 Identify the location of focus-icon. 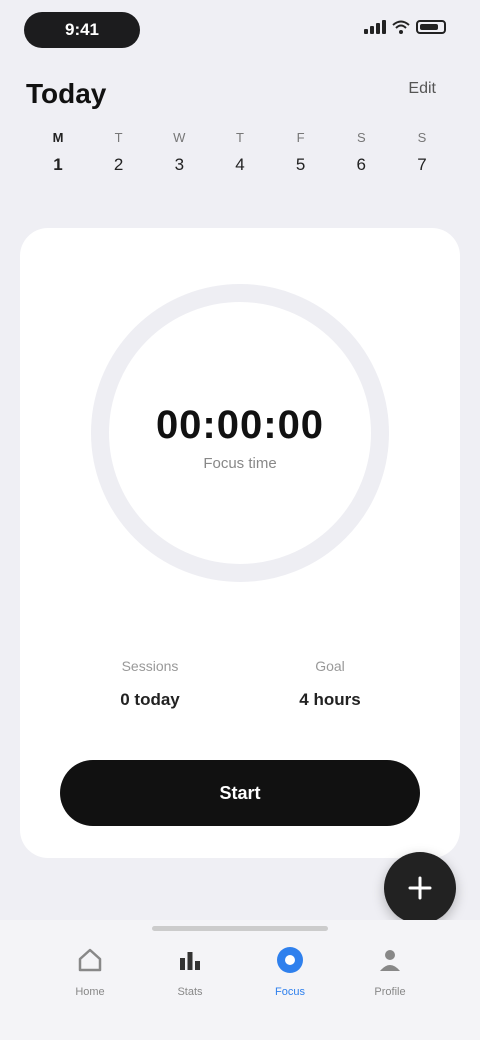
(290, 960).